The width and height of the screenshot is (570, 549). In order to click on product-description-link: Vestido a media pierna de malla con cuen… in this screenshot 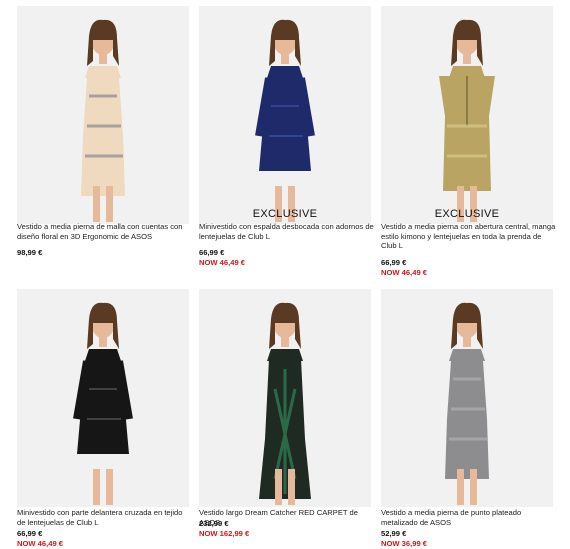, I will do `click(104, 231)`.